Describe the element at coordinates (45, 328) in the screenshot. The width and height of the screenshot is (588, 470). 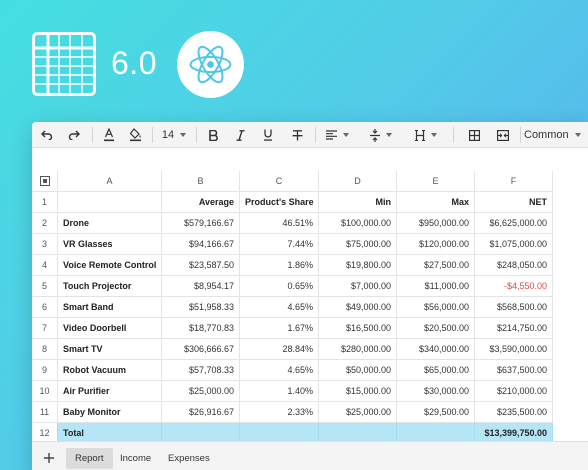
I see `row-number: 7` at that location.